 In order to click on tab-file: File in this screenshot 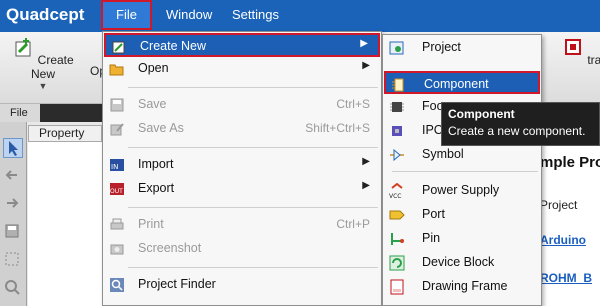, I will do `click(20, 113)`.